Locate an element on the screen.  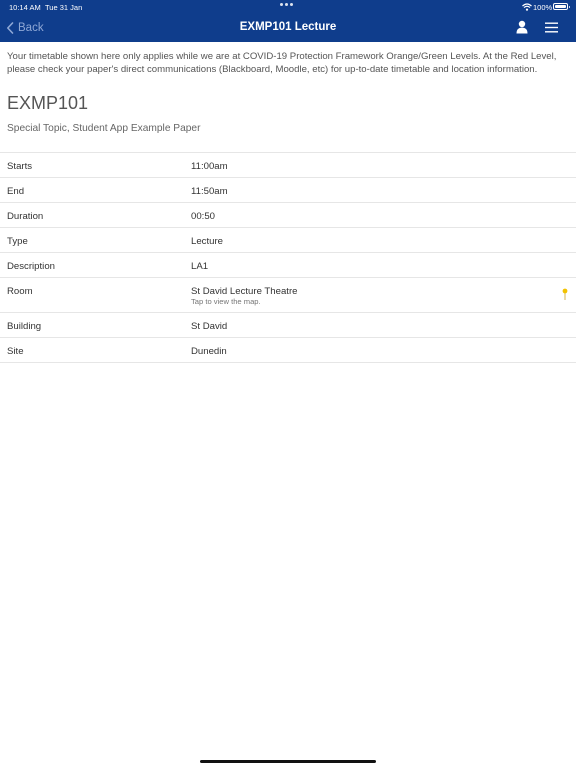
battery-percentage: 100% is located at coordinates (543, 7).